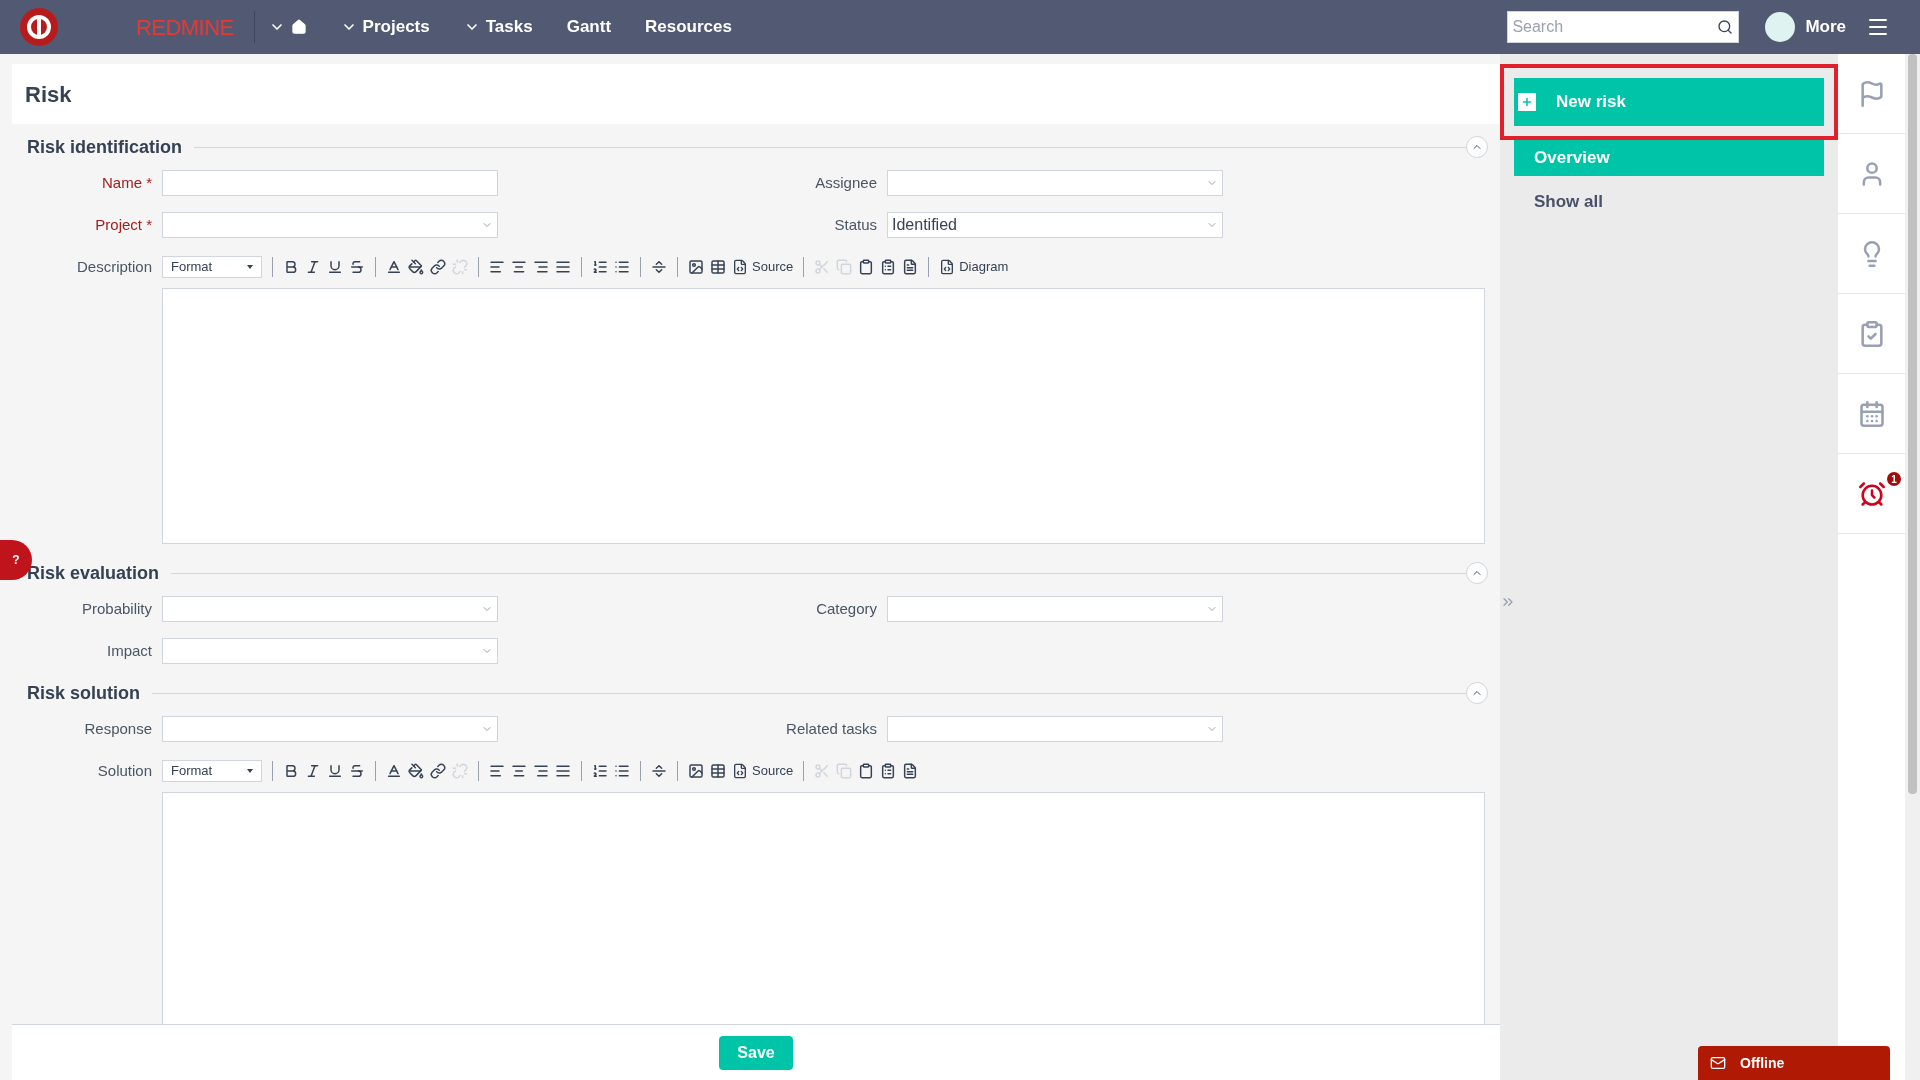 The image size is (1920, 1080). What do you see at coordinates (126, 182) in the screenshot?
I see `field-label: Name *` at bounding box center [126, 182].